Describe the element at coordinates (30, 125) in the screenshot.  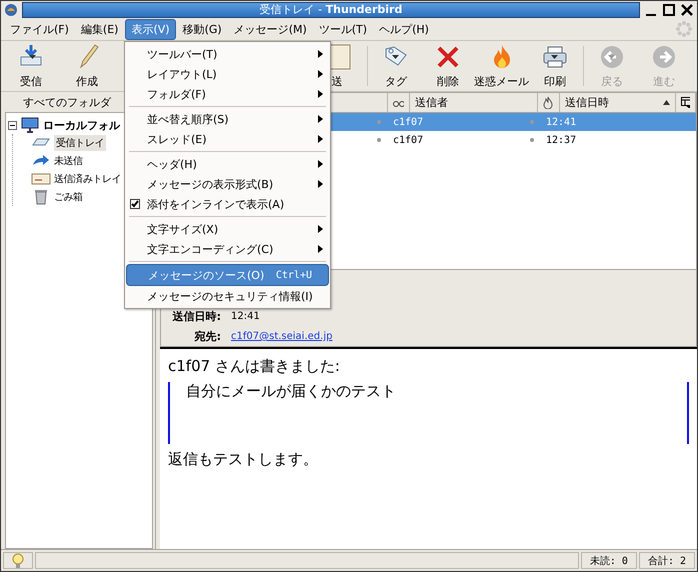
I see `computer-icon` at that location.